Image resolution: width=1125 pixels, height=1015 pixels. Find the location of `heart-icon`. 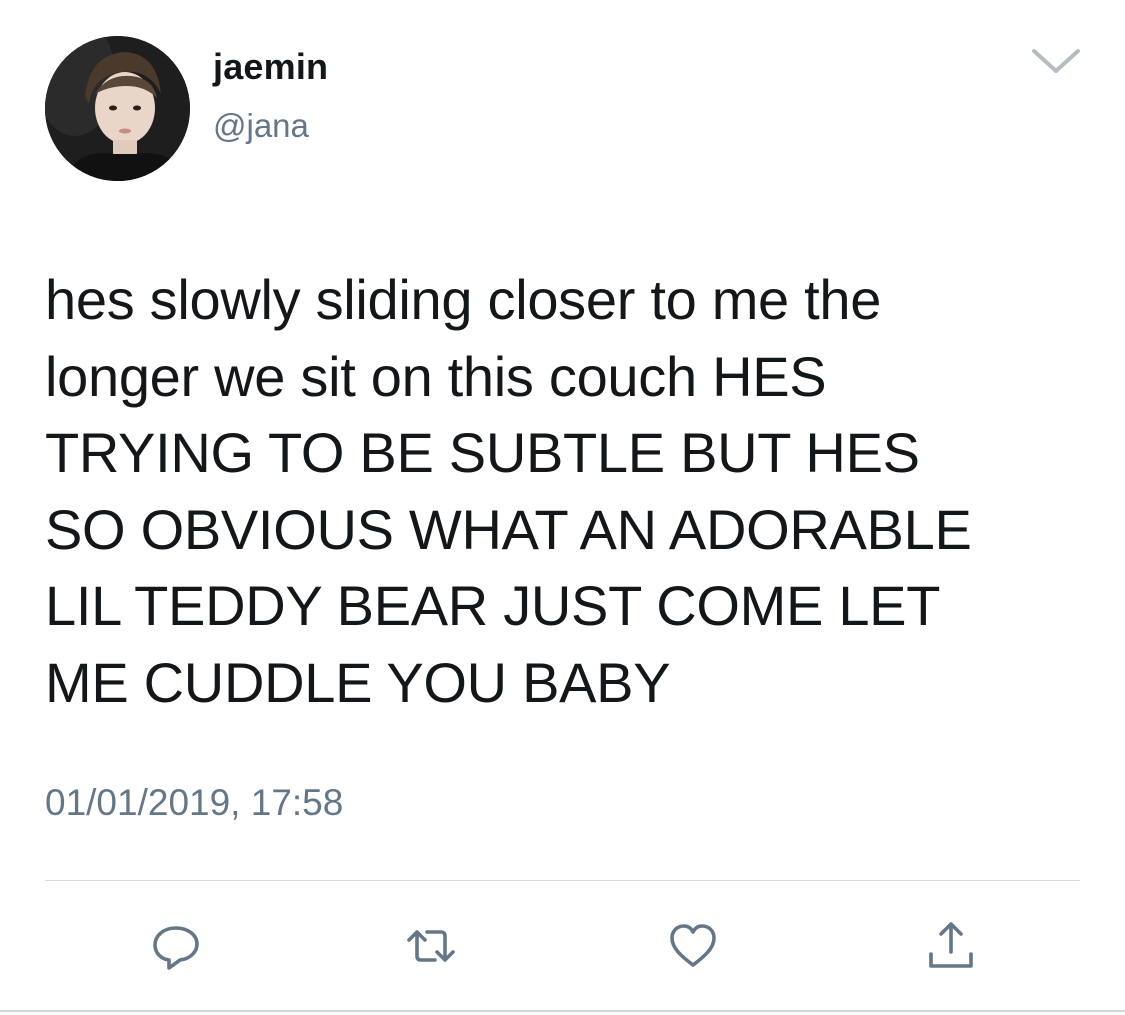

heart-icon is located at coordinates (693, 945).